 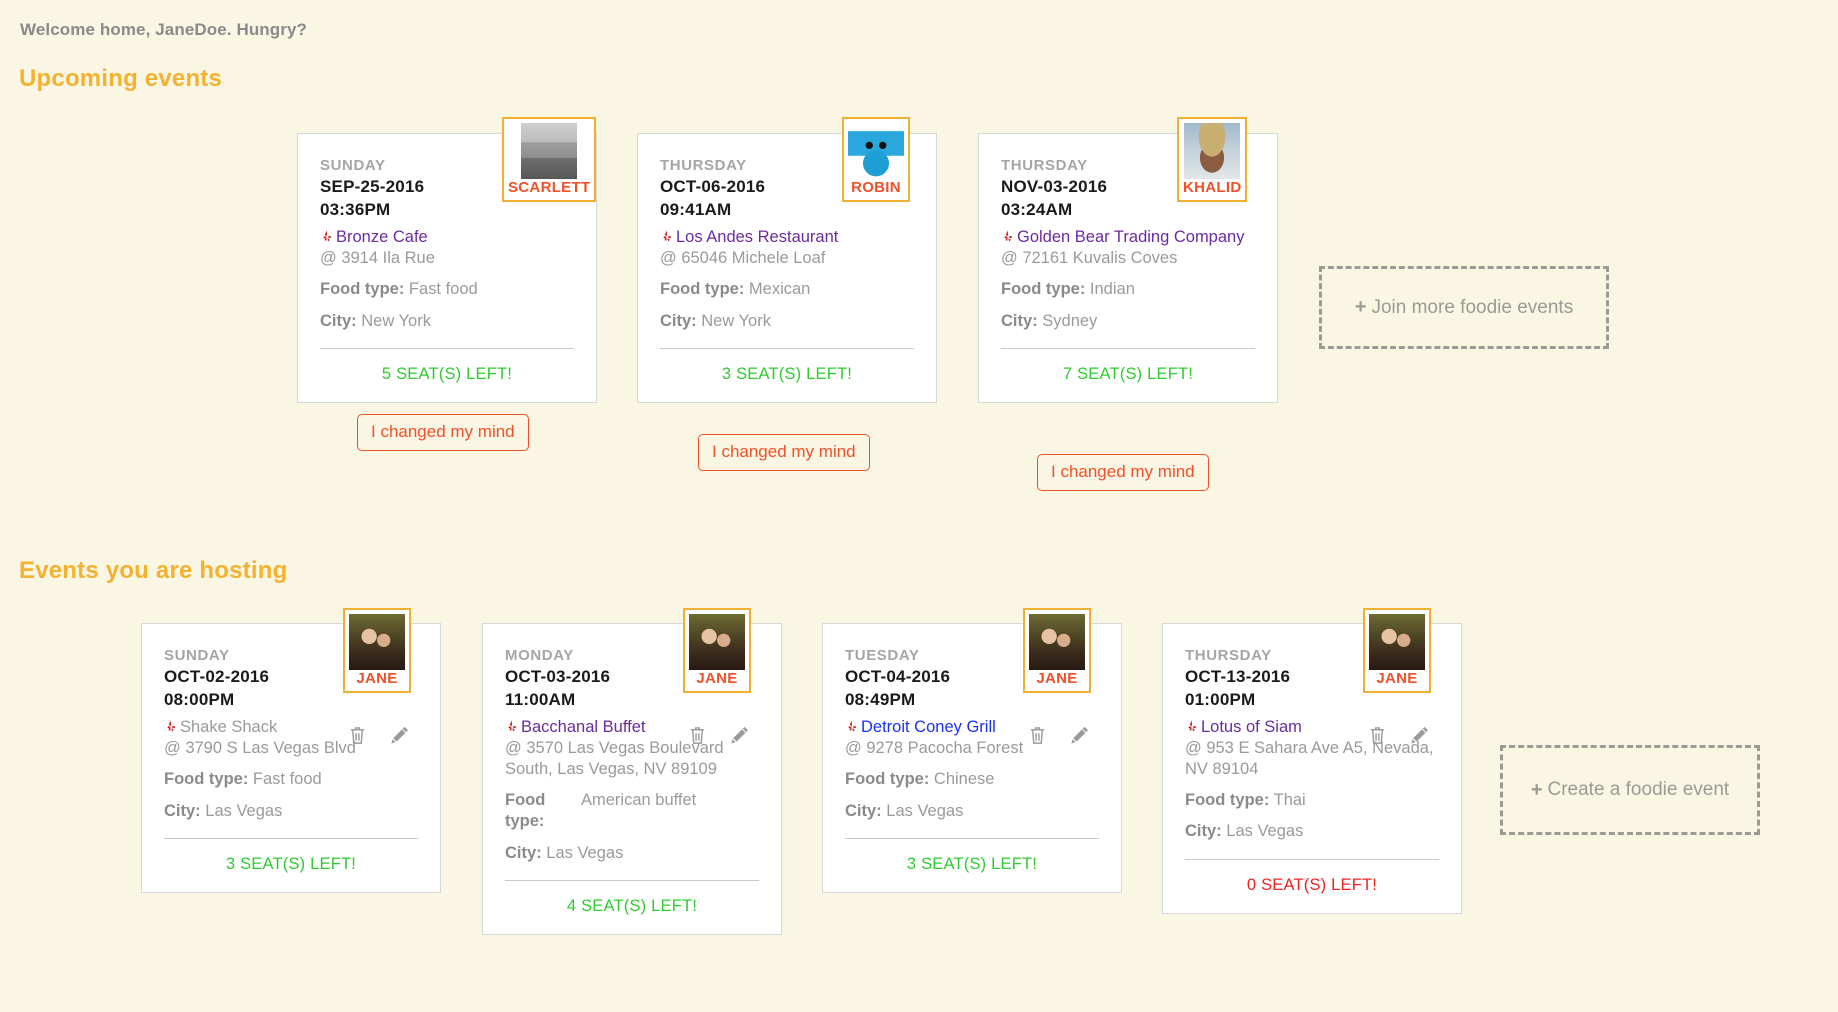 I want to click on food-type-row: Food type: Thai, so click(x=1312, y=800).